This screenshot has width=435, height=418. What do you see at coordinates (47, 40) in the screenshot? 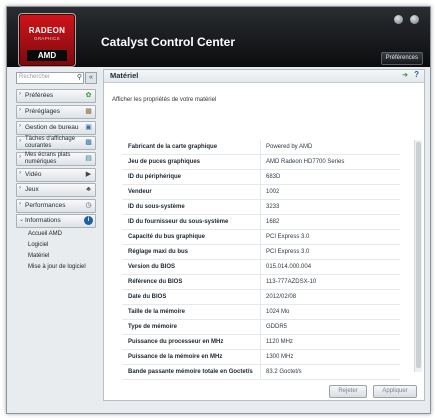
I see `radeon-logo: RADEON GRAPHICS AMD` at bounding box center [47, 40].